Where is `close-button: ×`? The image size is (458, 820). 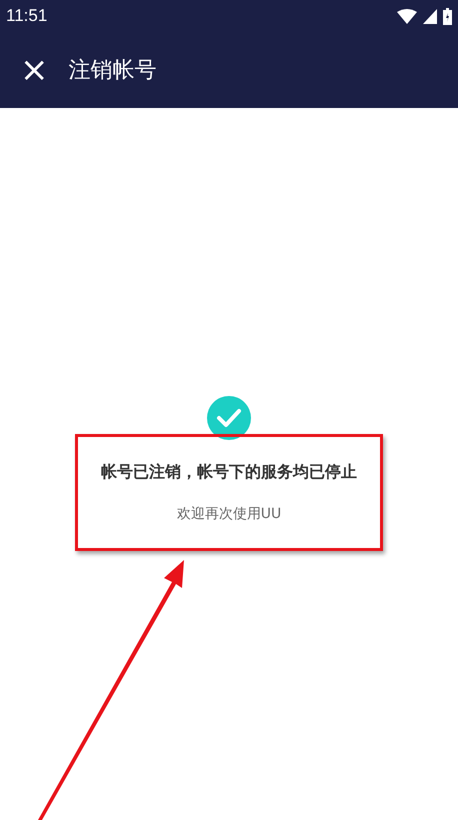 close-button: × is located at coordinates (34, 70).